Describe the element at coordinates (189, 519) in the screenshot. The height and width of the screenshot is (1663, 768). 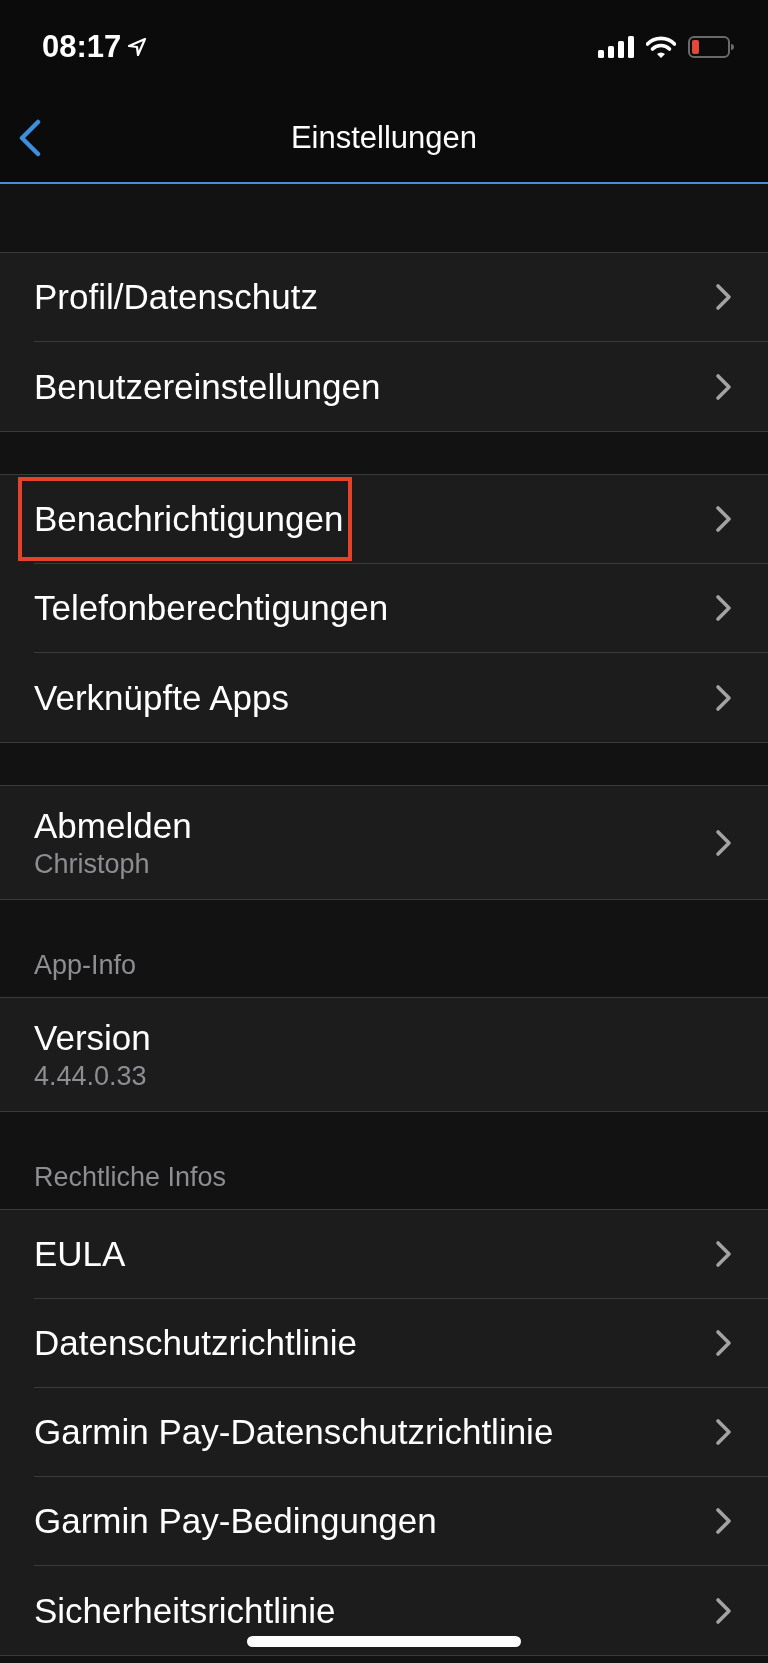
I see `row-label: Benachrichtigungen` at that location.